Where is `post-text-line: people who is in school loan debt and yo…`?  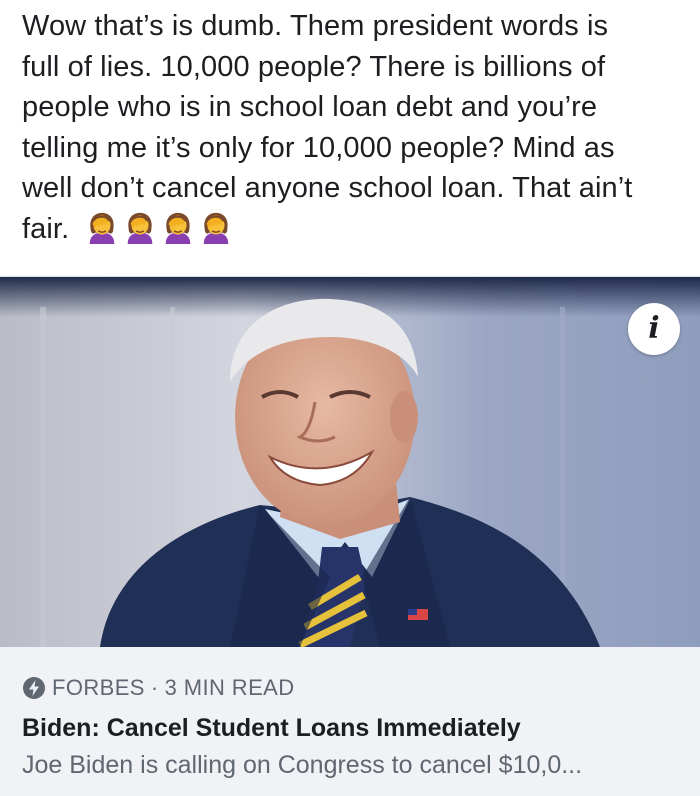
post-text-line: people who is in school loan debt and yo… is located at coordinates (310, 107).